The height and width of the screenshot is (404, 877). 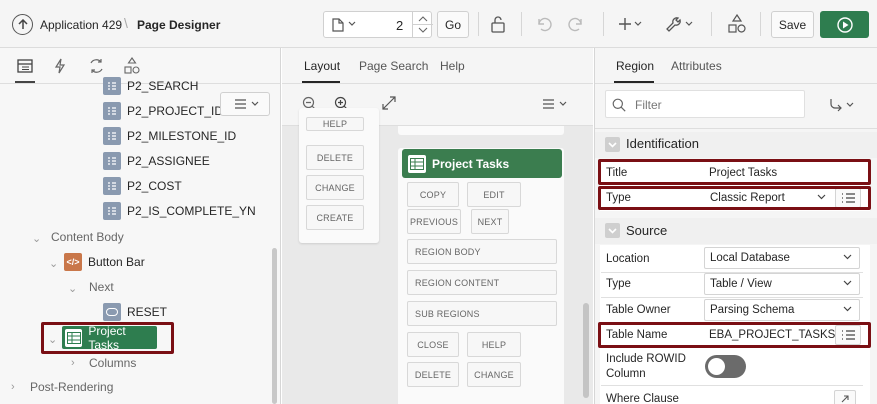 I want to click on page-stepper, so click(x=422, y=24).